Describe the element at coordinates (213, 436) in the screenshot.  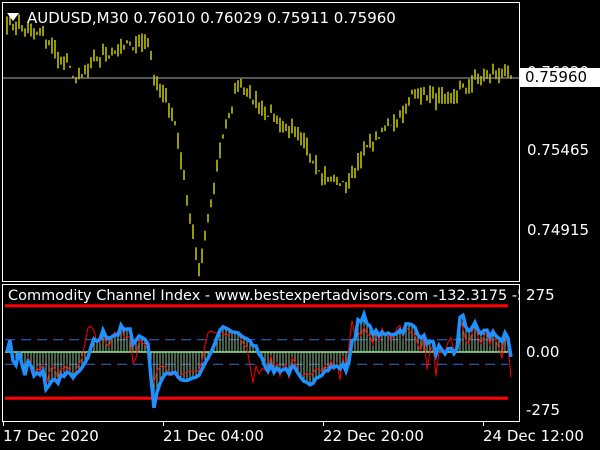
I see `time-label: 21 Dec 04:00` at that location.